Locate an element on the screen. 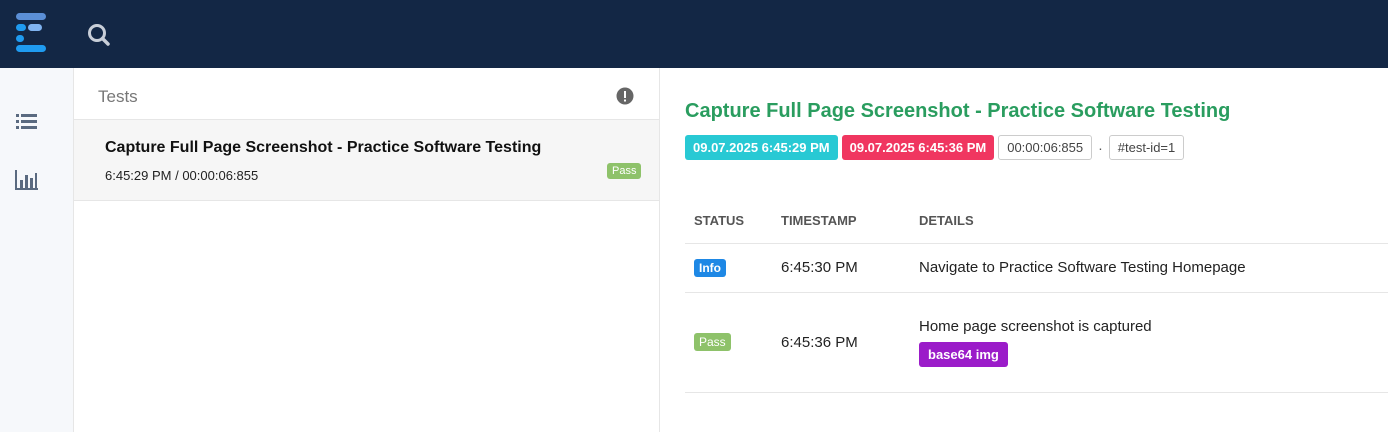 Image resolution: width=1388 pixels, height=432 pixels. exclamation-circle-icon is located at coordinates (625, 96).